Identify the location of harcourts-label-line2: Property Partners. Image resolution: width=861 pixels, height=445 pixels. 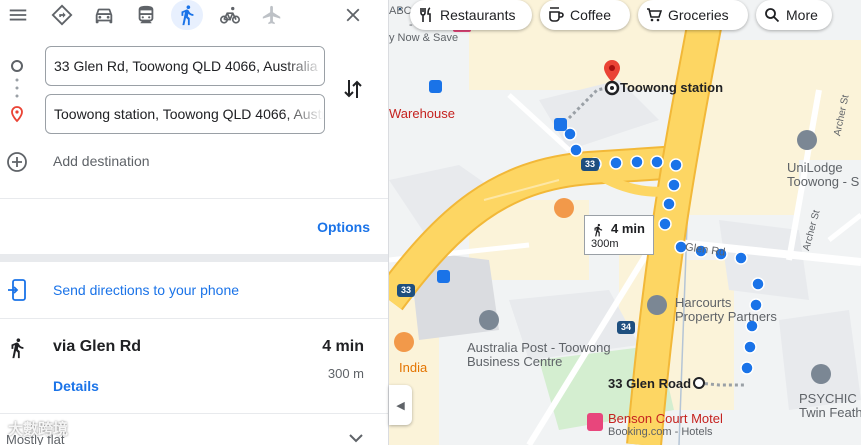
(726, 316).